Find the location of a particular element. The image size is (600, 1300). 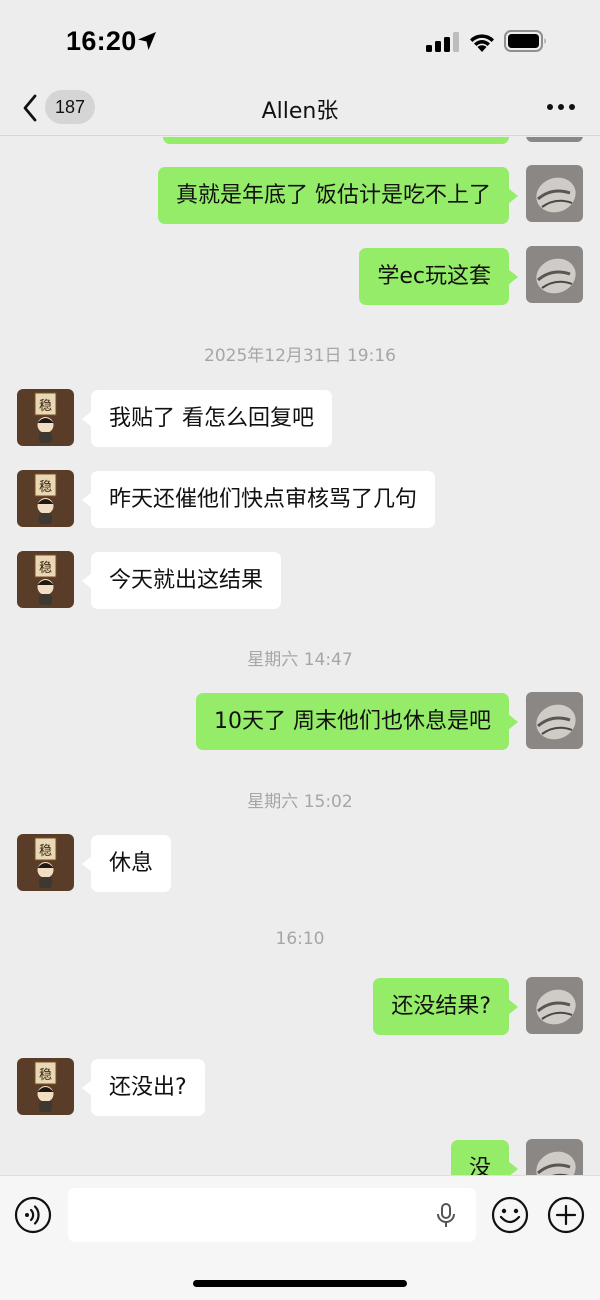

timestamp: 星期六 15:02 is located at coordinates (300, 802).